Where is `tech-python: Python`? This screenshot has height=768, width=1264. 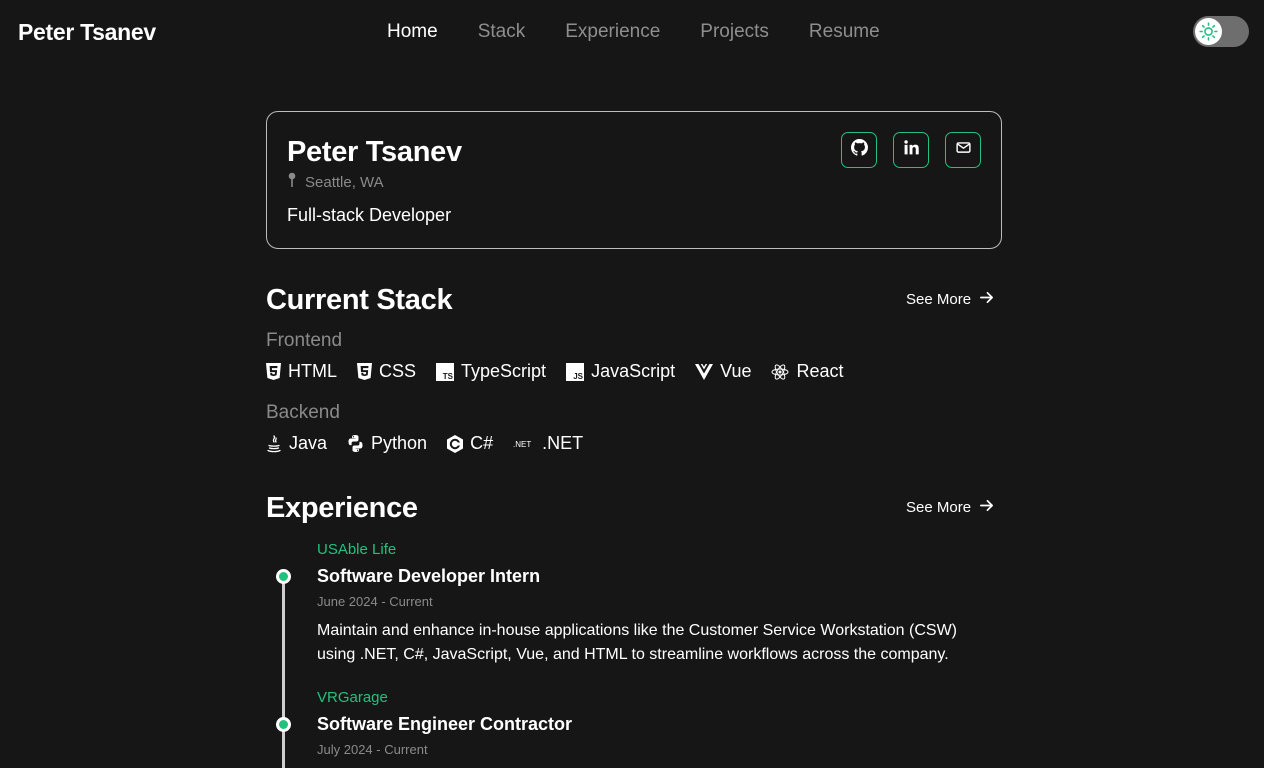 tech-python: Python is located at coordinates (387, 443).